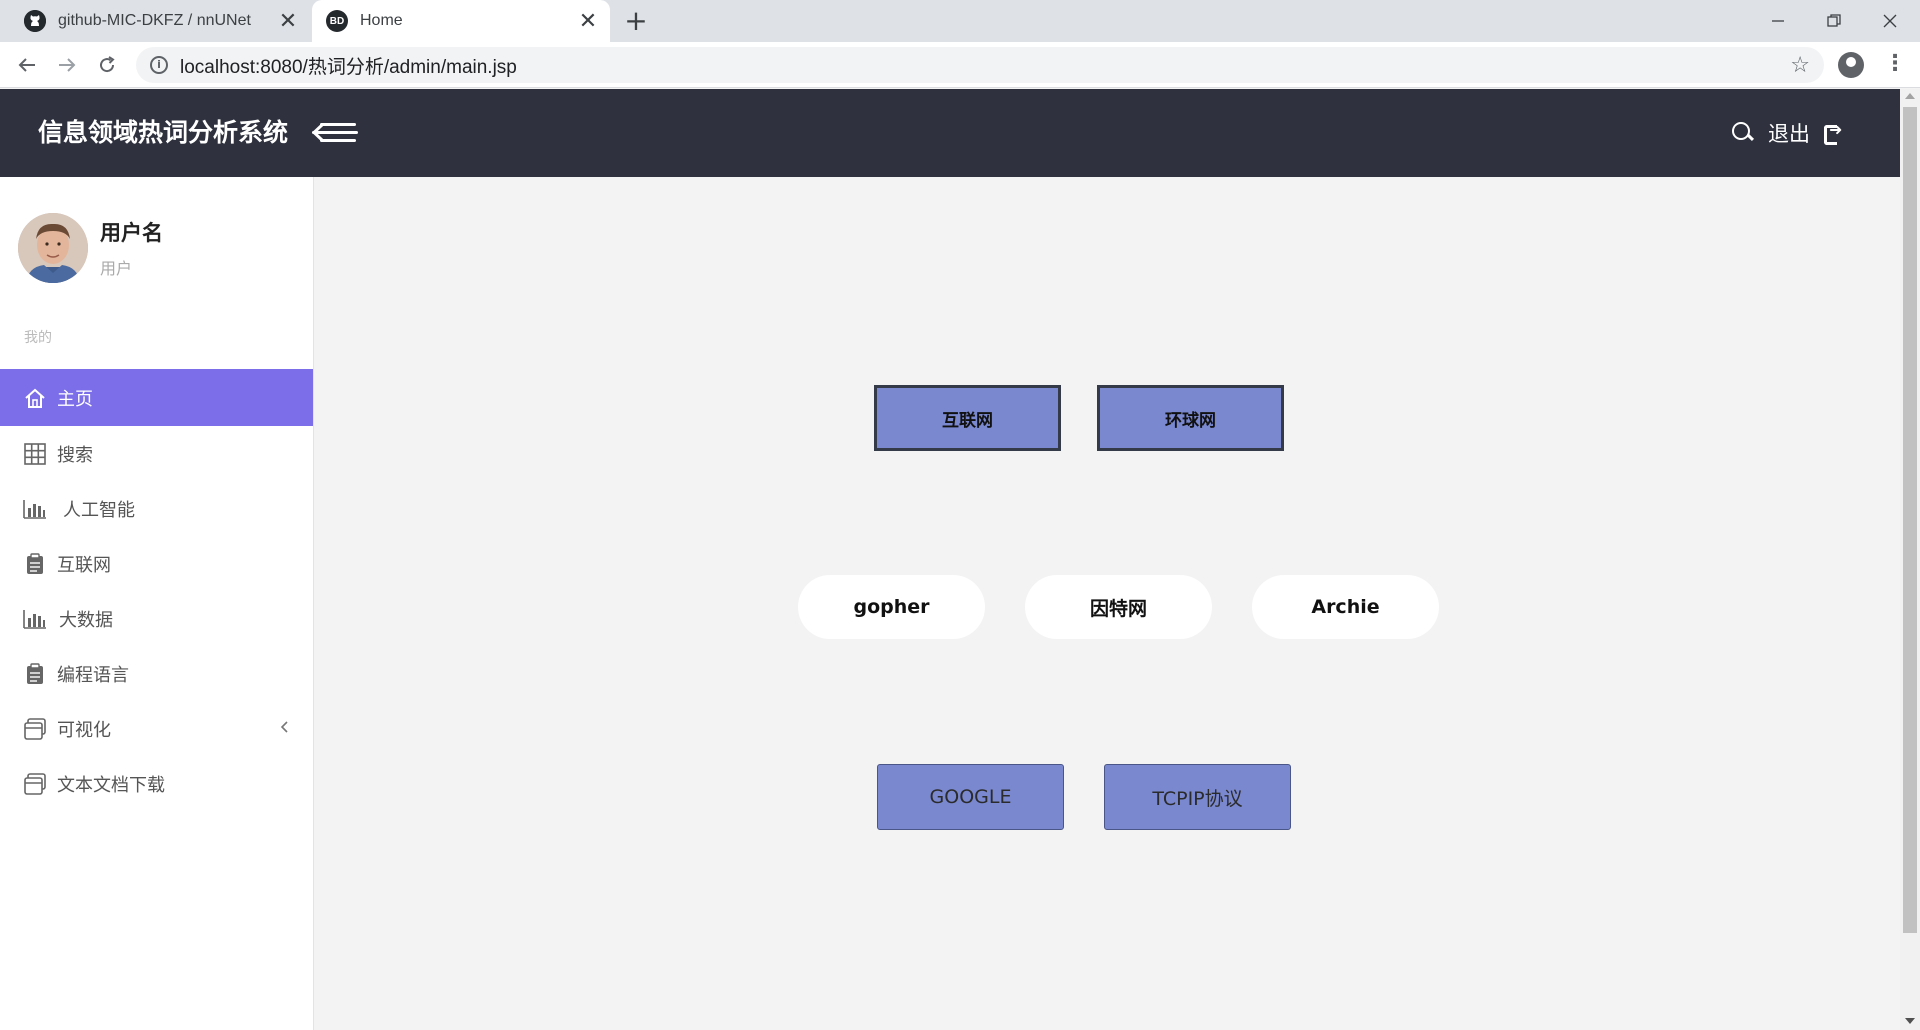  Describe the element at coordinates (35, 21) in the screenshot. I see `github-icon` at that location.